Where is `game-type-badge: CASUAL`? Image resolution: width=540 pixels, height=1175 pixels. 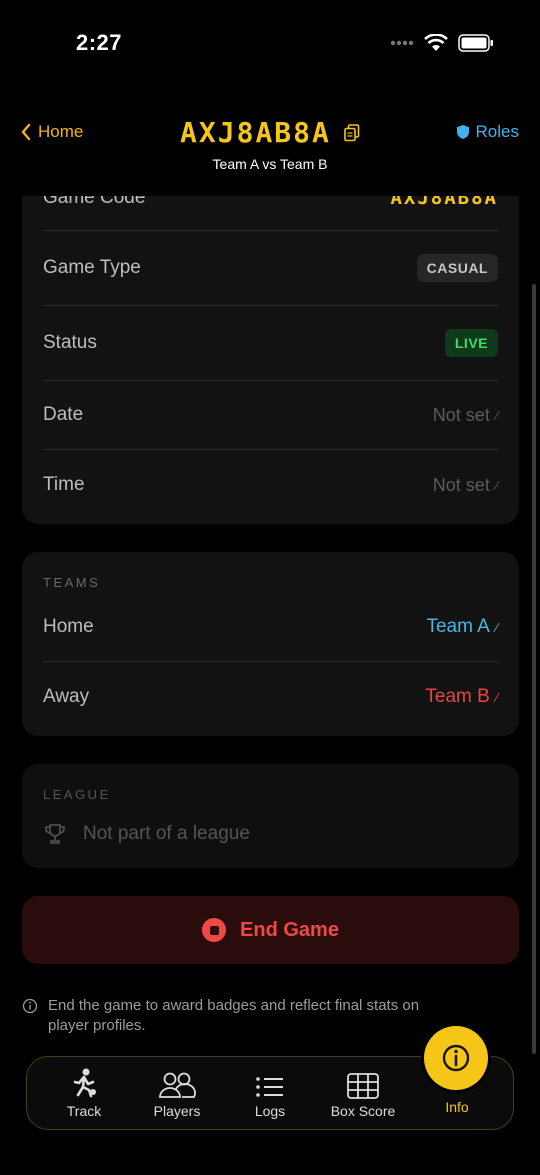
game-type-badge: CASUAL is located at coordinates (457, 268).